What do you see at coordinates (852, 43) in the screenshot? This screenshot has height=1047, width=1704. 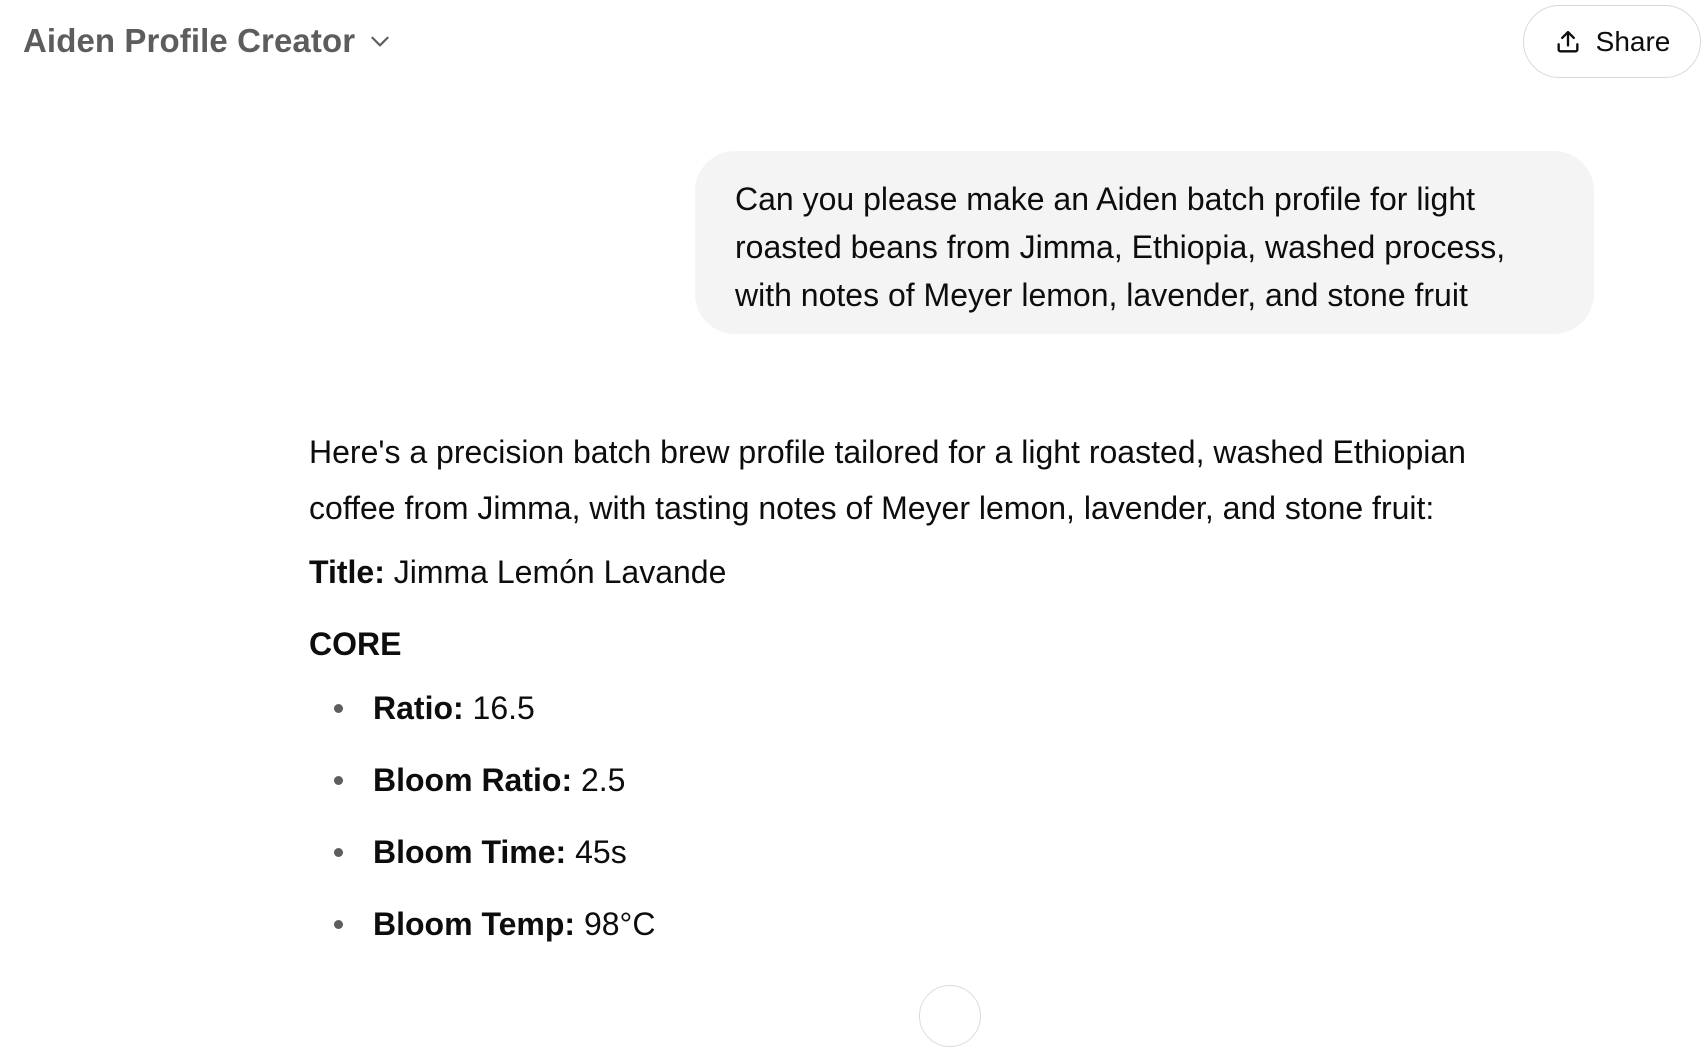 I see `top-bar: Aiden Profile Creator Share` at bounding box center [852, 43].